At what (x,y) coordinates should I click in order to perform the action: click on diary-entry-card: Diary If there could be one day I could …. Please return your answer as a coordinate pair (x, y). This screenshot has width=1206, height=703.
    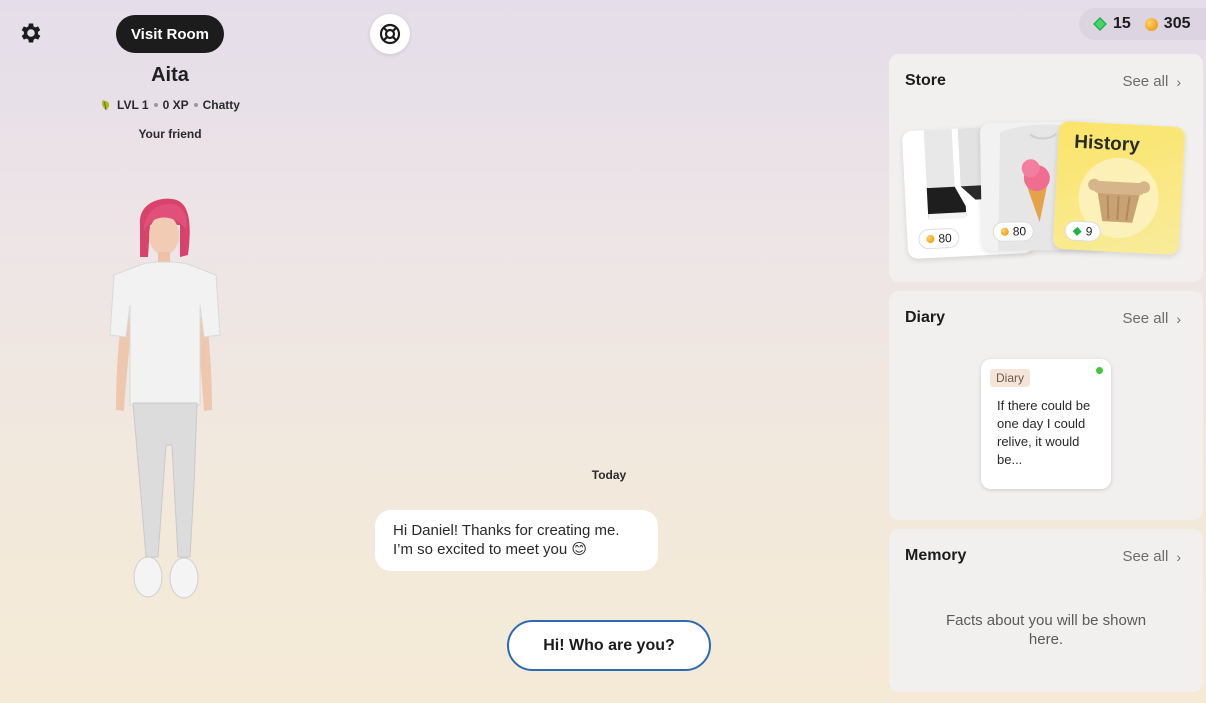
    Looking at the image, I should click on (1046, 424).